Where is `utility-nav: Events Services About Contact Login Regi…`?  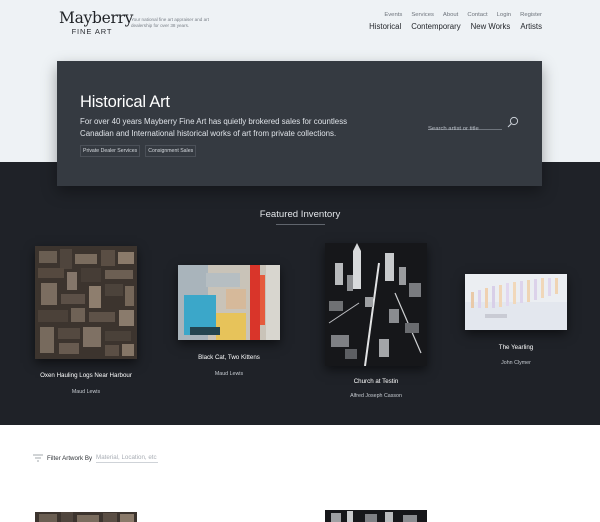 utility-nav: Events Services About Contact Login Regi… is located at coordinates (463, 15).